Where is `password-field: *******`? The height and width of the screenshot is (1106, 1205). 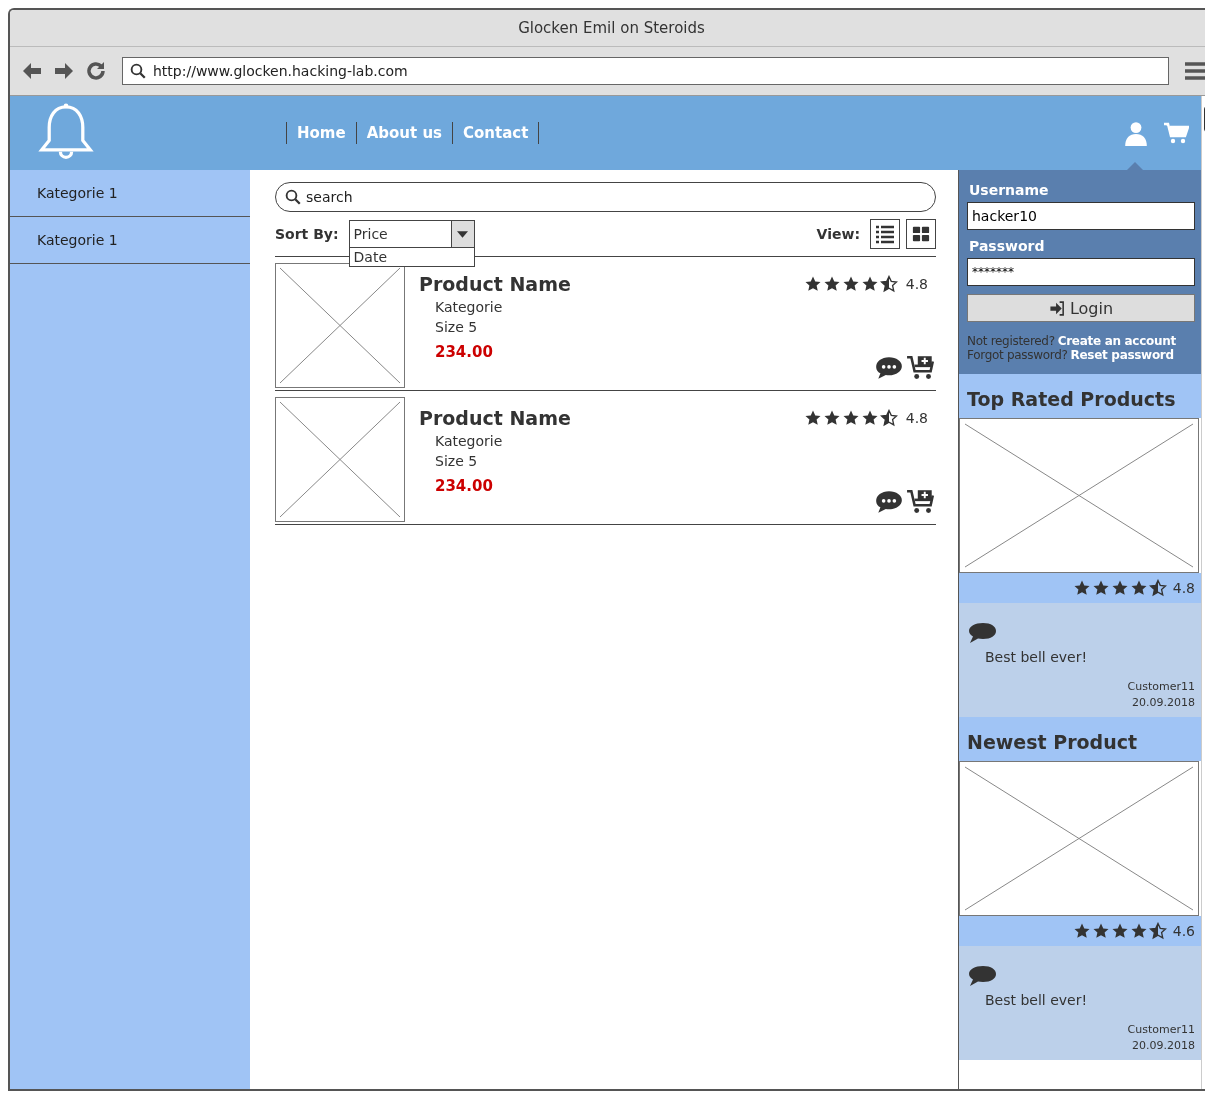 password-field: ******* is located at coordinates (1081, 272).